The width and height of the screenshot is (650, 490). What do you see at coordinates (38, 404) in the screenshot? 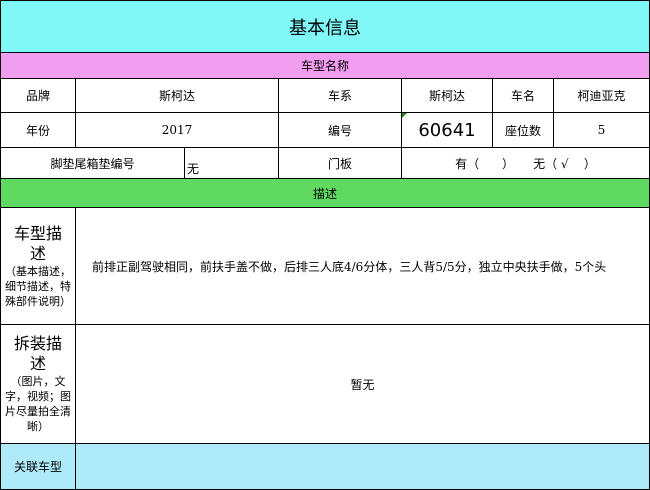
I see `install-desc-hint: （图片，文字，视频；图片尽量拍全清晰）` at bounding box center [38, 404].